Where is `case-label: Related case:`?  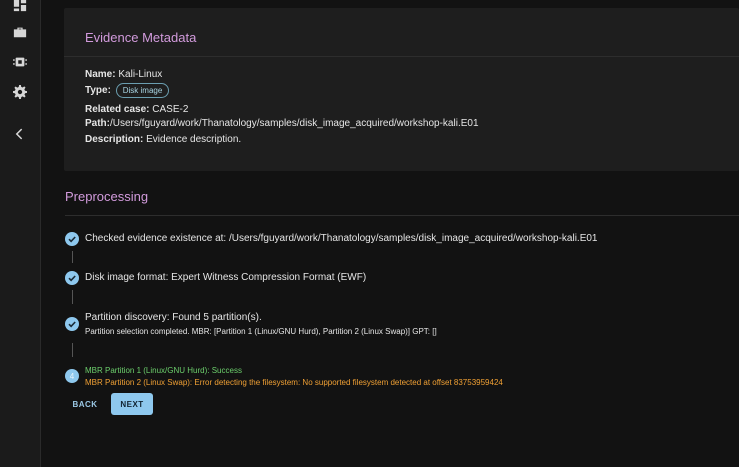 case-label: Related case: is located at coordinates (117, 109).